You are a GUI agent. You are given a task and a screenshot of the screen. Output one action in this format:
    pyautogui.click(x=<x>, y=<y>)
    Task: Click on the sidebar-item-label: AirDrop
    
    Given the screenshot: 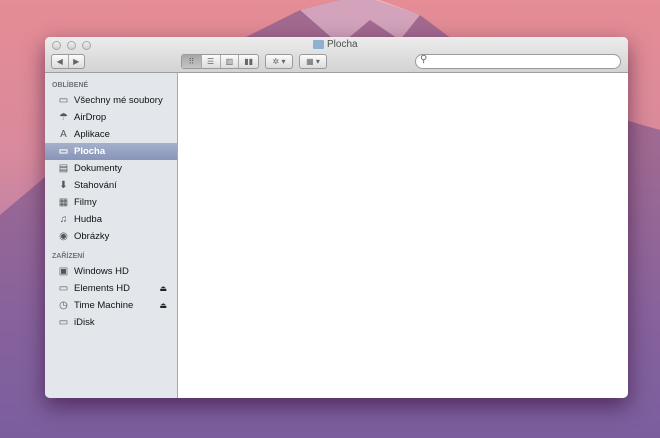 What is the action you would take?
    pyautogui.click(x=90, y=117)
    